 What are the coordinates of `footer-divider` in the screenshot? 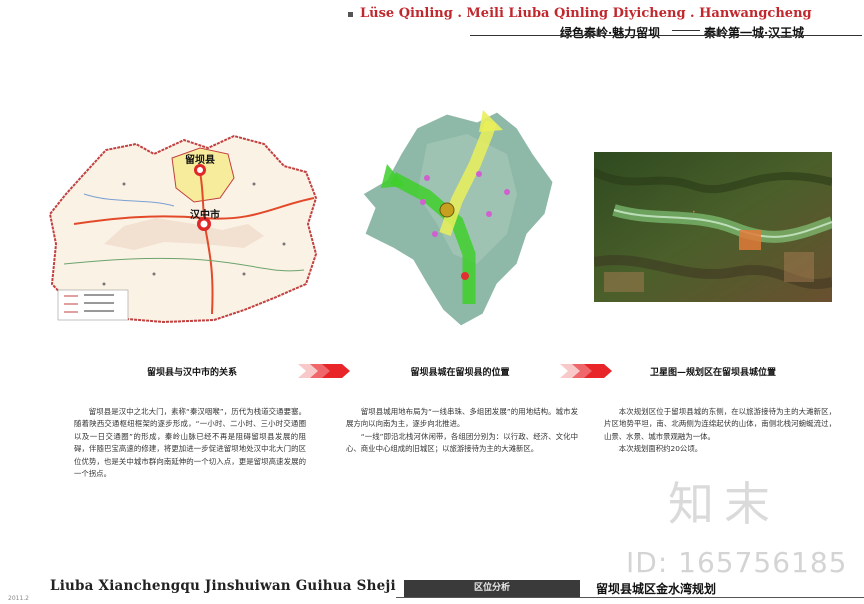 It's located at (630, 597).